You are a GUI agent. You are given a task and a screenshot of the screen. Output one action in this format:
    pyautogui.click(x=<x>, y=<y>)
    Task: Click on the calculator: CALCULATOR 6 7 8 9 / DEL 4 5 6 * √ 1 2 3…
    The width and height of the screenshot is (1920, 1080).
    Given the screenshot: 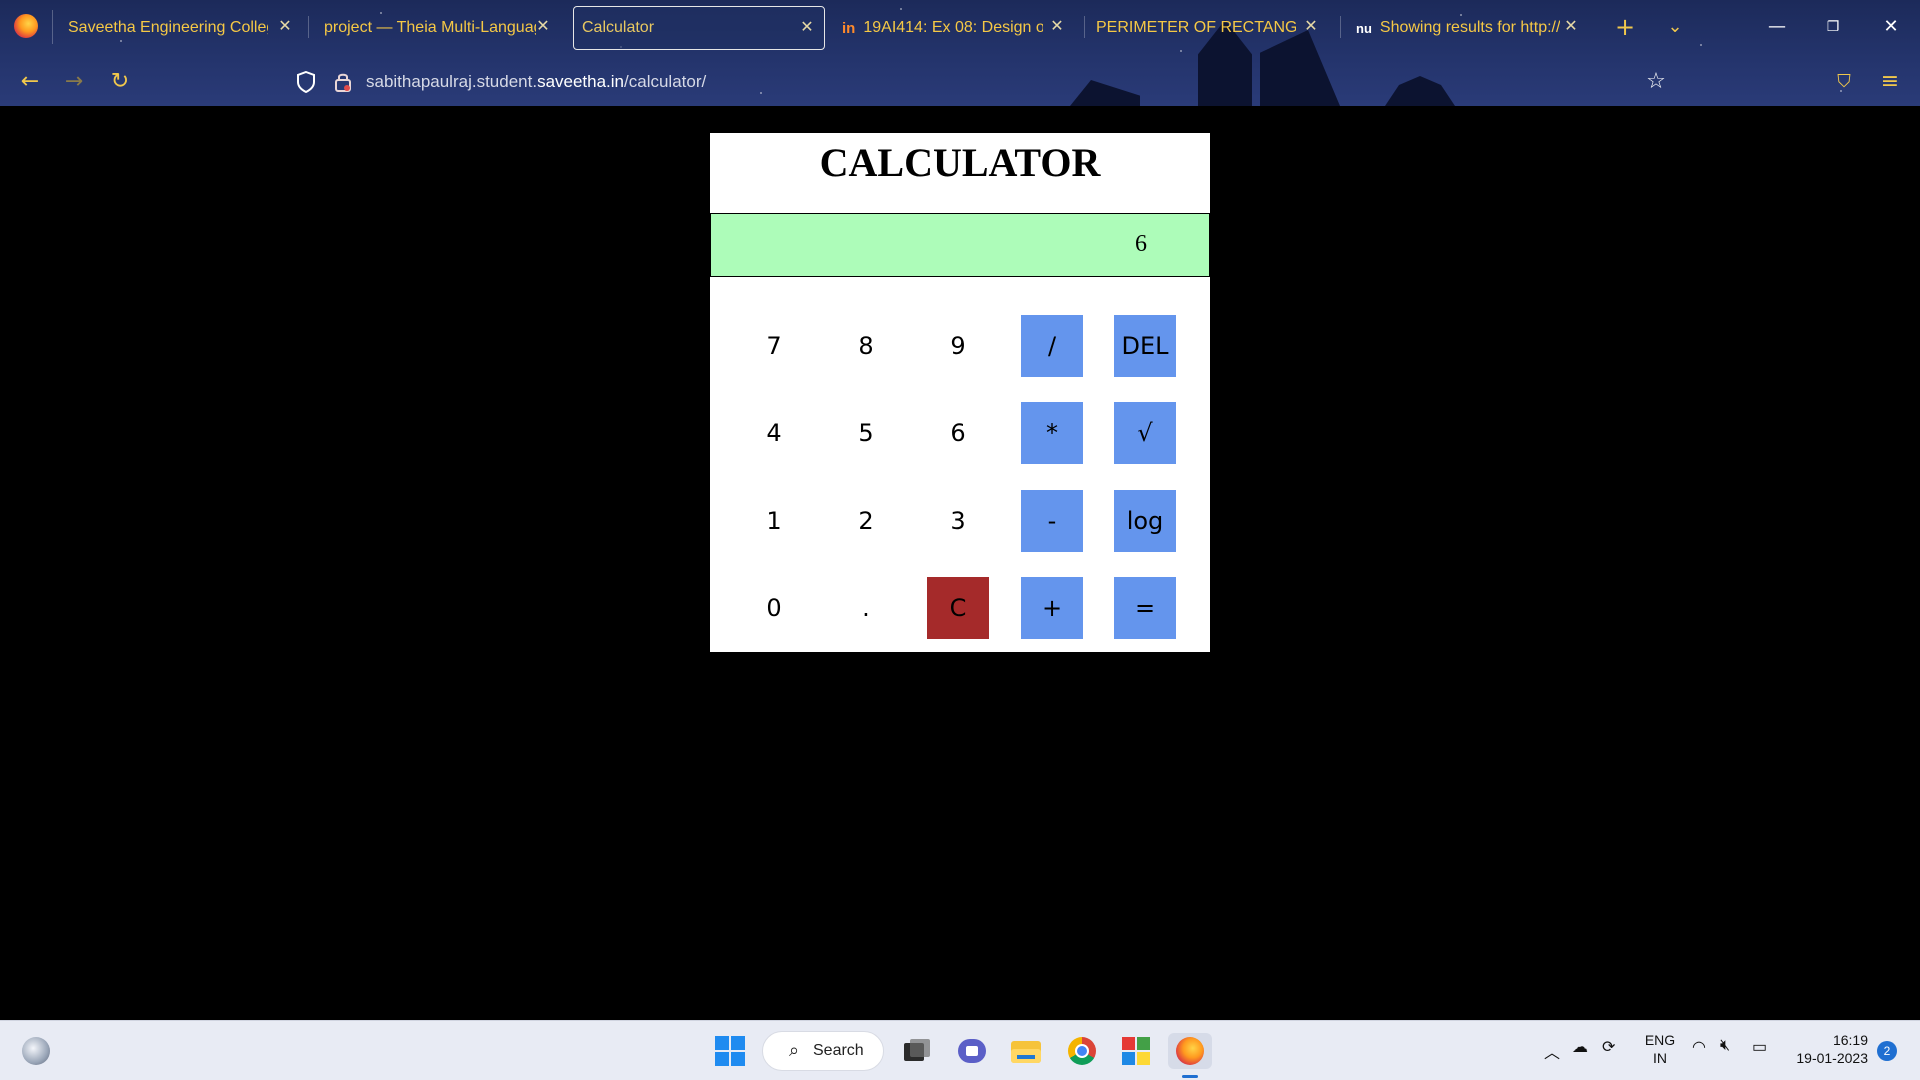 What is the action you would take?
    pyautogui.click(x=960, y=392)
    